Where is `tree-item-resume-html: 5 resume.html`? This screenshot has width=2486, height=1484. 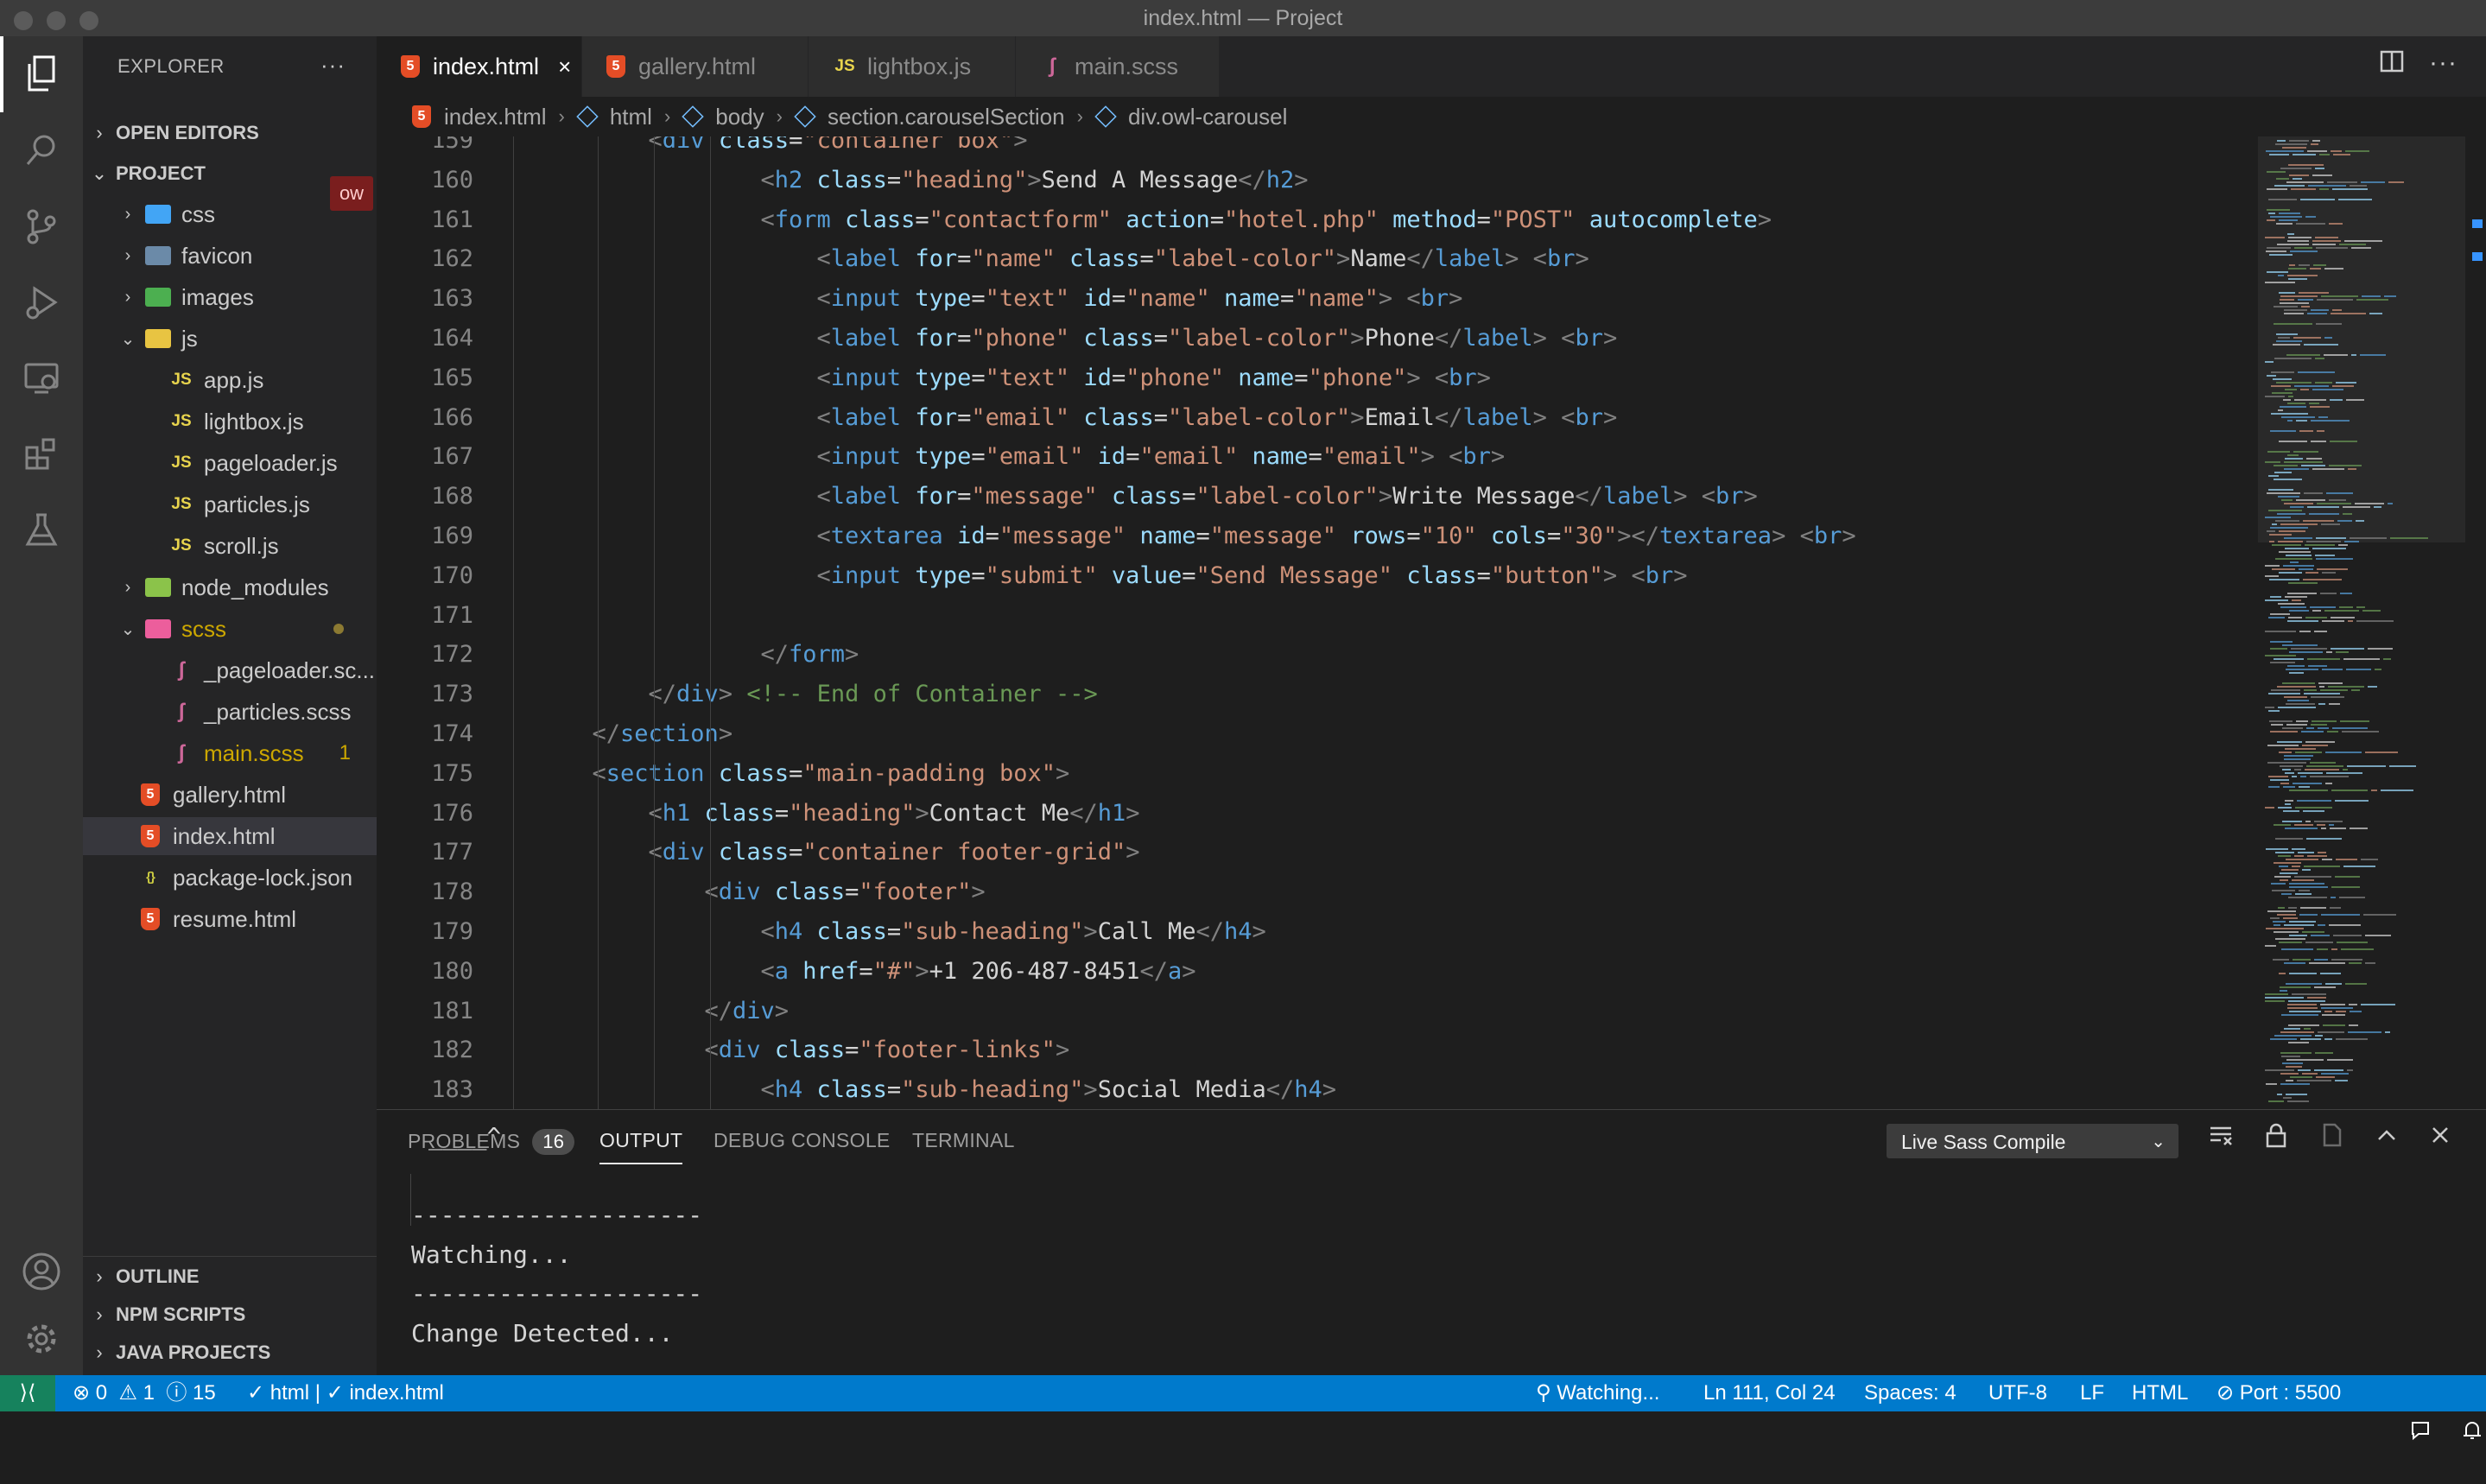 tree-item-resume-html: 5 resume.html is located at coordinates (230, 919).